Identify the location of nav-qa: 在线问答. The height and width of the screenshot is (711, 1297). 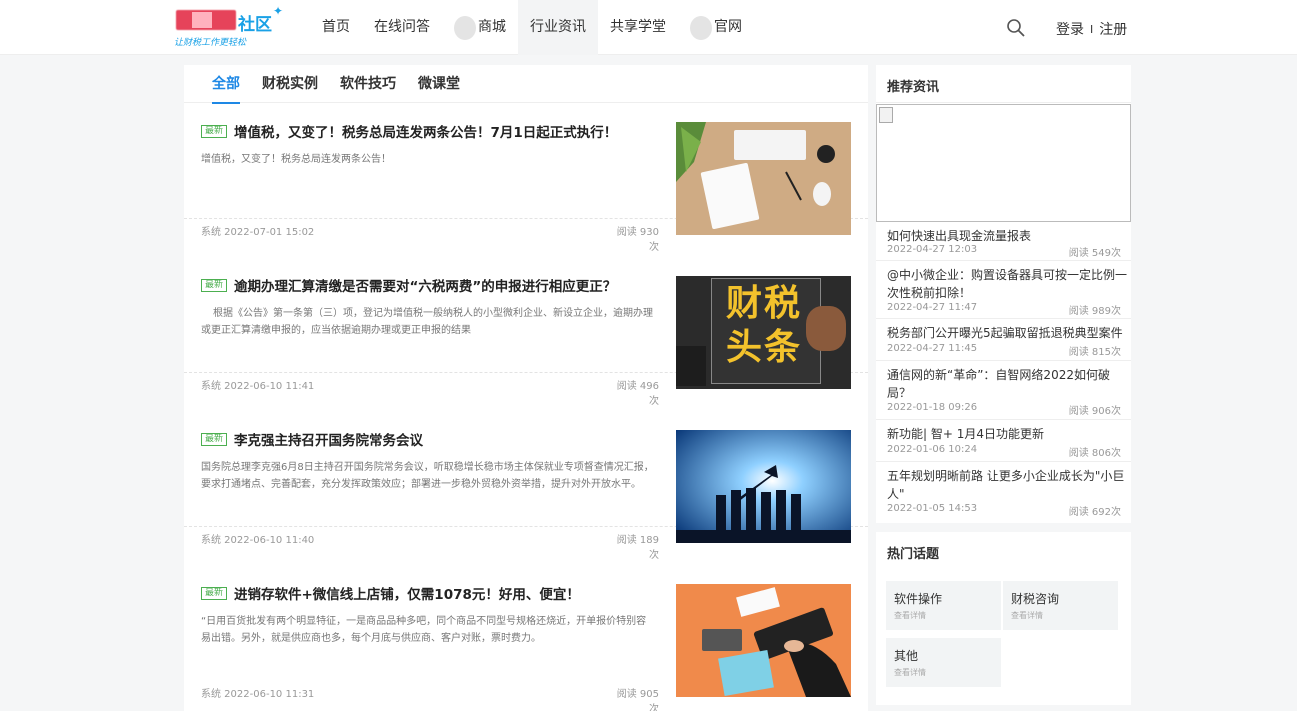
(402, 27).